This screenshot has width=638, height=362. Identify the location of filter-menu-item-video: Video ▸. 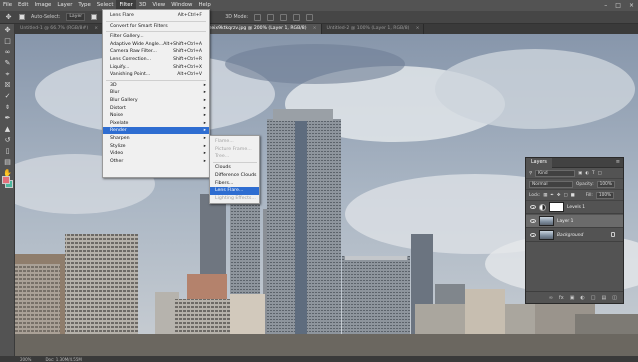
(156, 153).